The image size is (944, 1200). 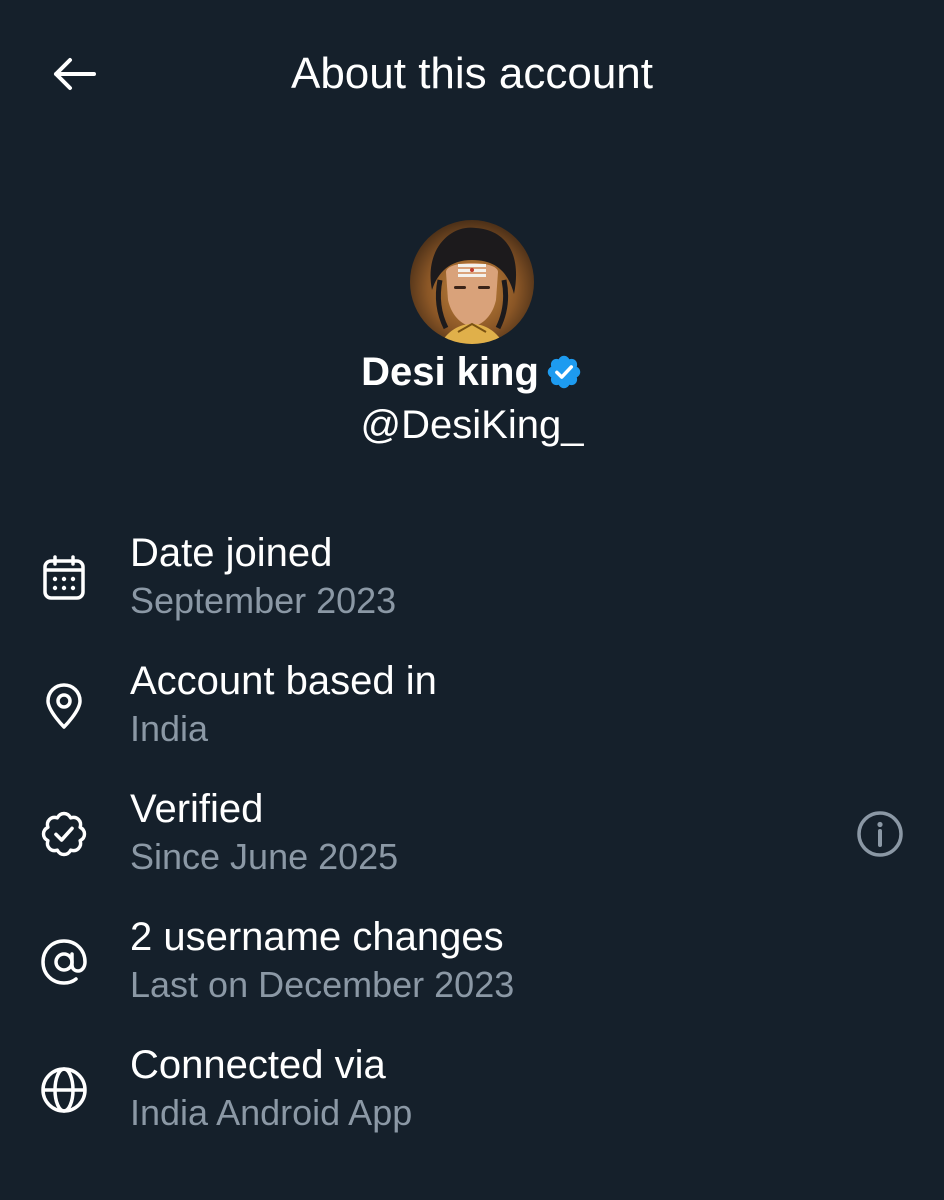 What do you see at coordinates (197, 809) in the screenshot?
I see `info-label: Verified` at bounding box center [197, 809].